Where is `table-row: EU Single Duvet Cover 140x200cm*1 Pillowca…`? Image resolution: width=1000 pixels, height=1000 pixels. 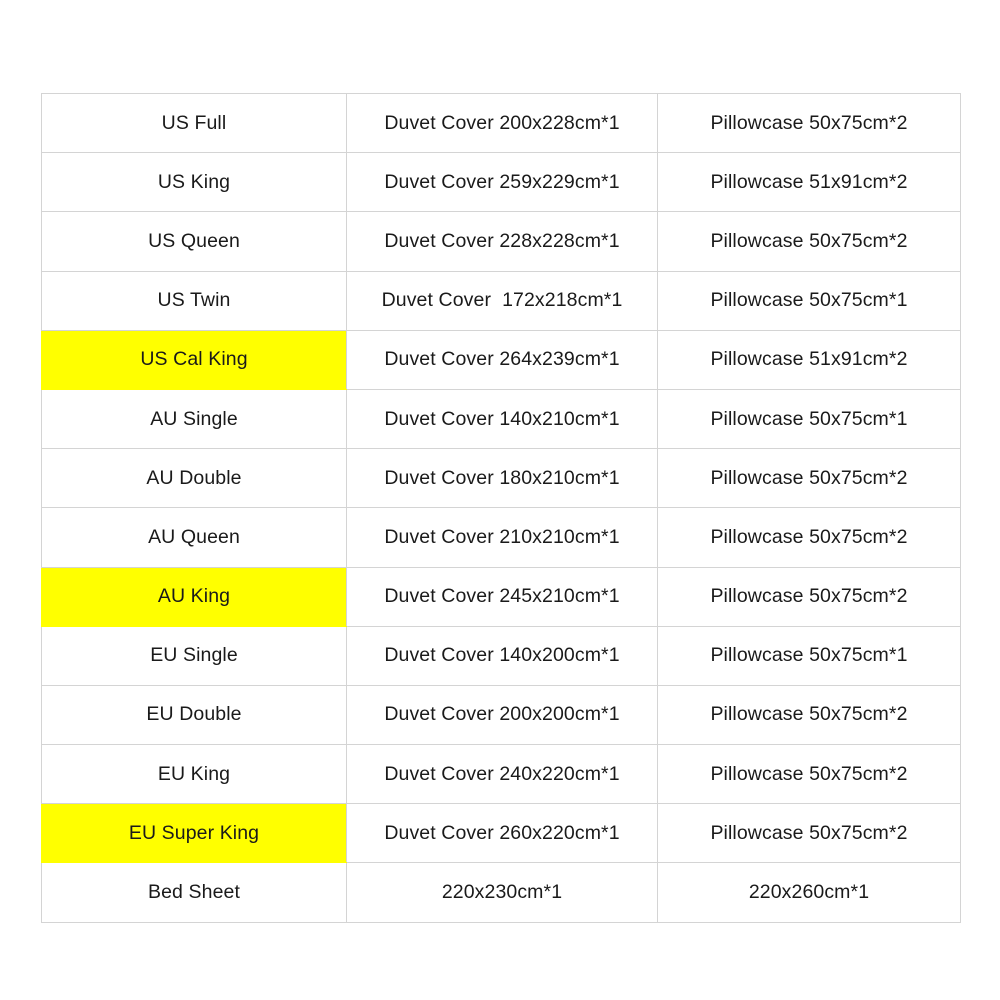 table-row: EU Single Duvet Cover 140x200cm*1 Pillowca… is located at coordinates (501, 655).